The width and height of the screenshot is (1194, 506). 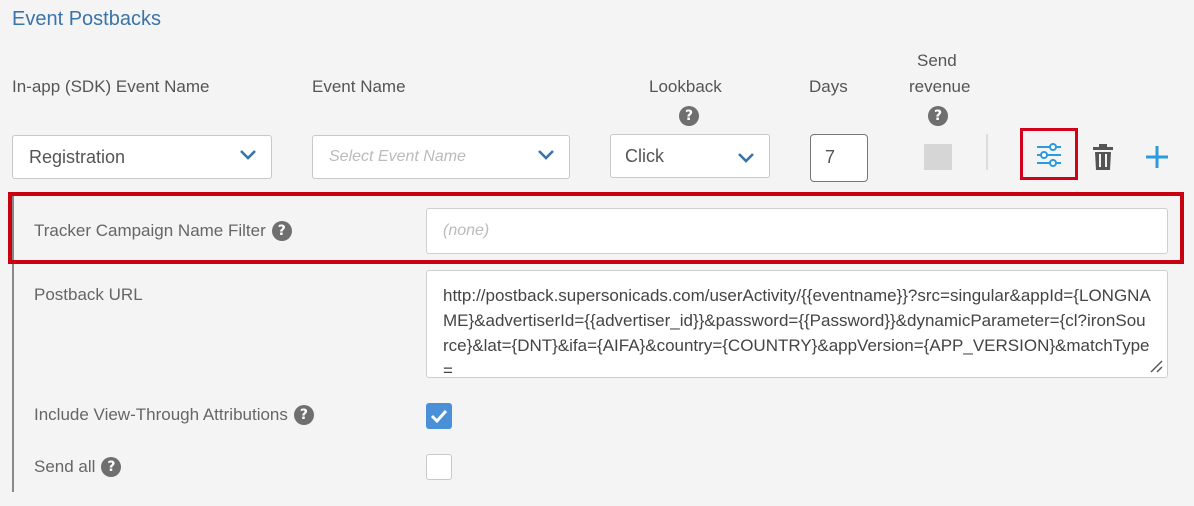 What do you see at coordinates (828, 86) in the screenshot?
I see `days-header: Days` at bounding box center [828, 86].